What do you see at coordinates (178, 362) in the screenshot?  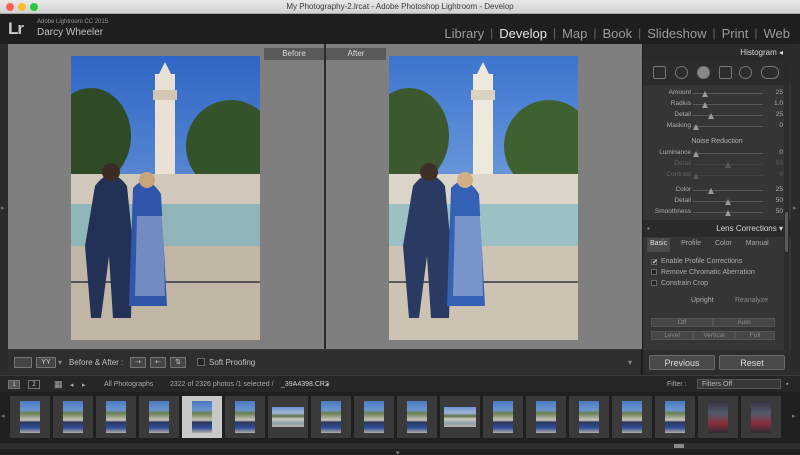 I see `swap-before-after-button: ⇅` at bounding box center [178, 362].